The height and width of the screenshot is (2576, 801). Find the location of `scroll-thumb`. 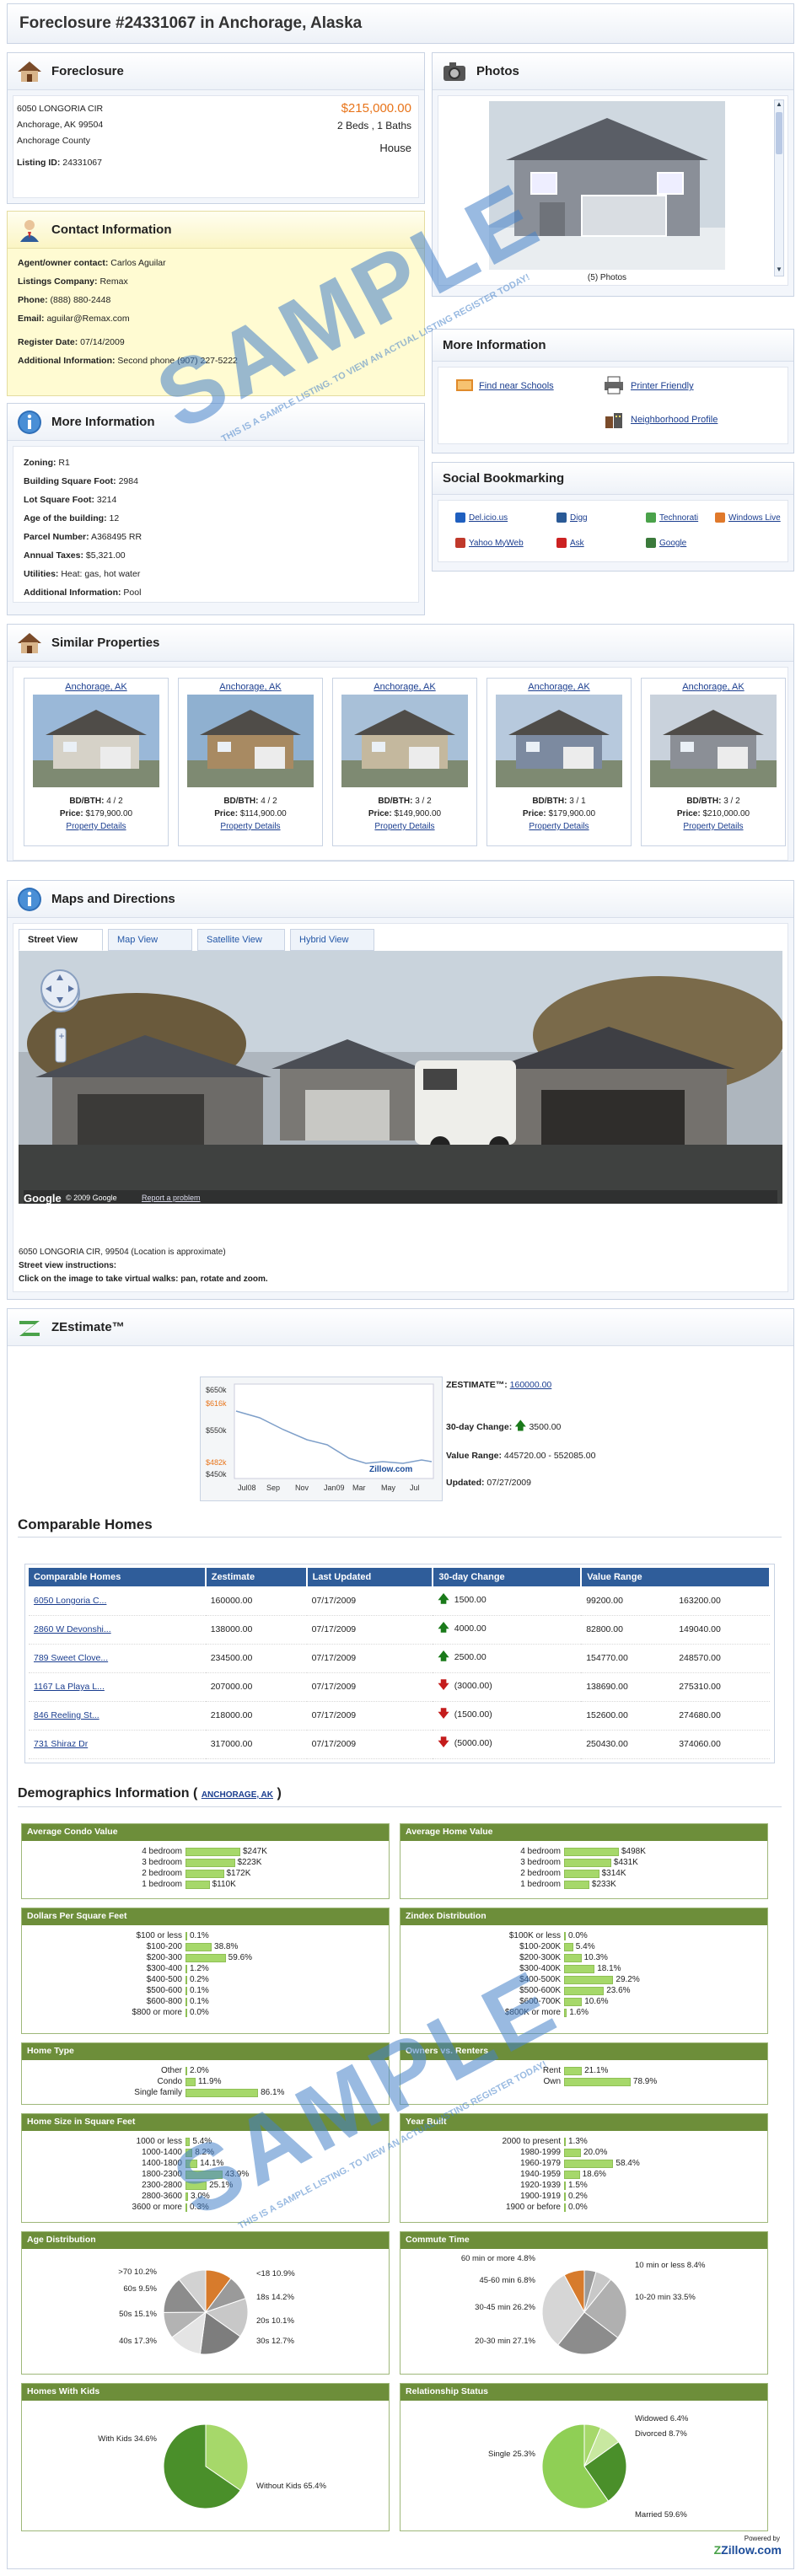

scroll-thumb is located at coordinates (779, 133).